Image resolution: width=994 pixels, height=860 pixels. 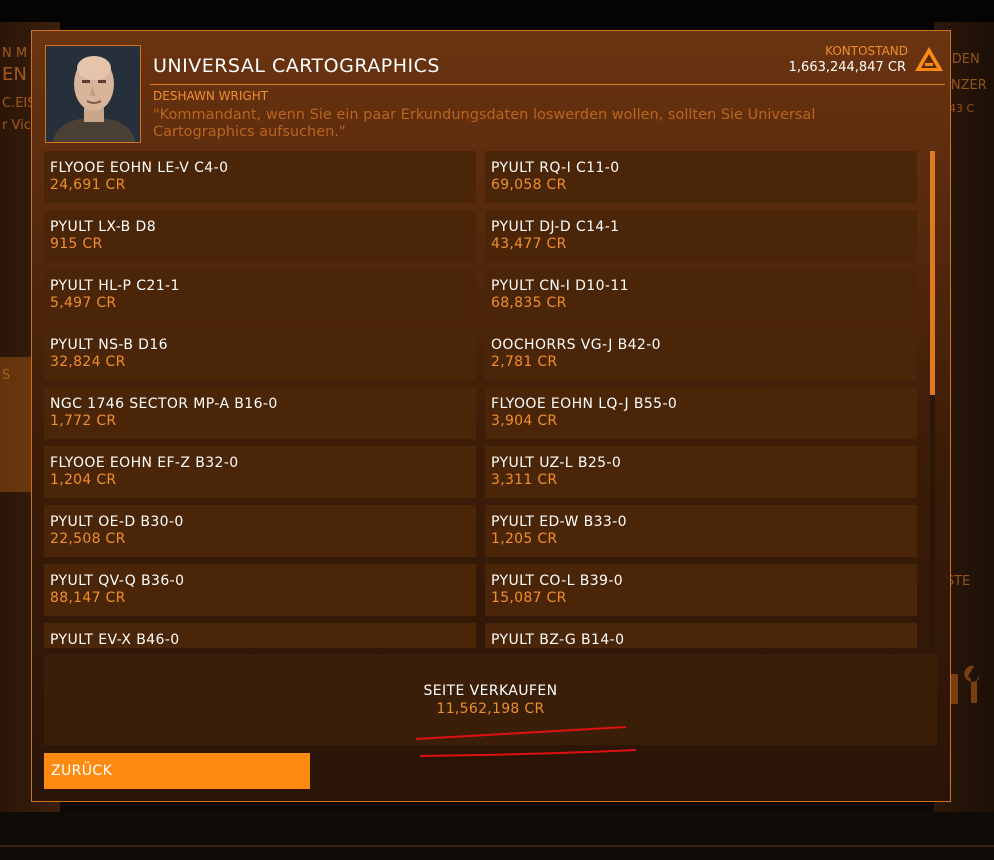 What do you see at coordinates (558, 640) in the screenshot?
I see `system-name: PYULT BZ-G B14-0` at bounding box center [558, 640].